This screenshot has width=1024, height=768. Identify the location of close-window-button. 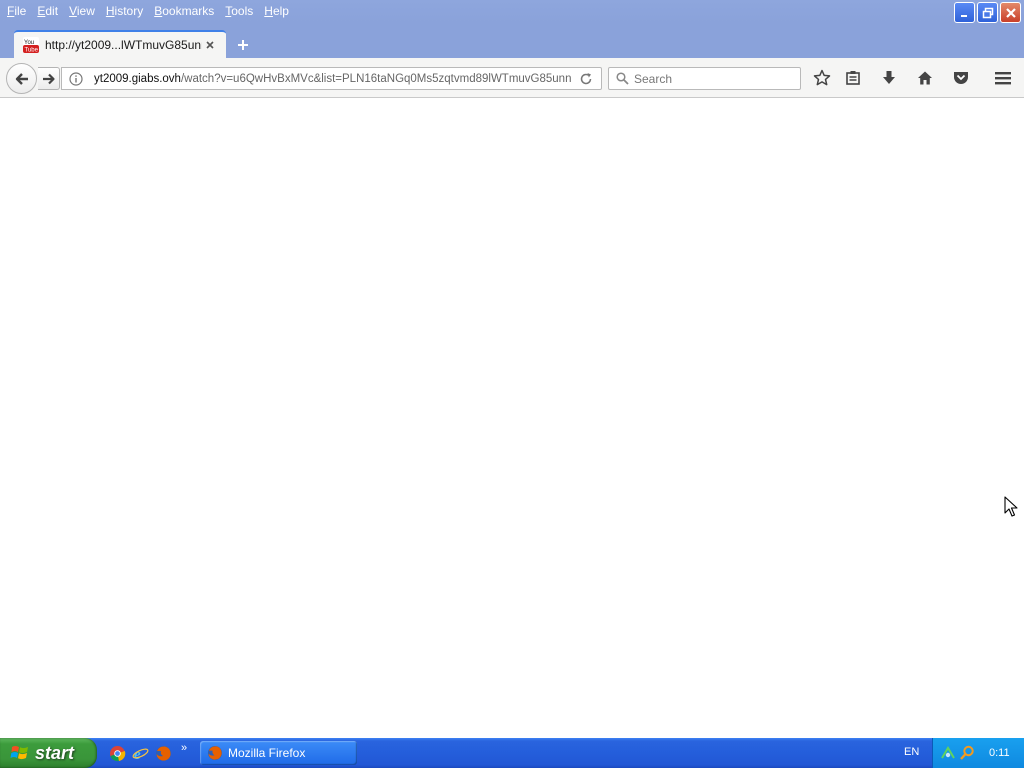
(1010, 12).